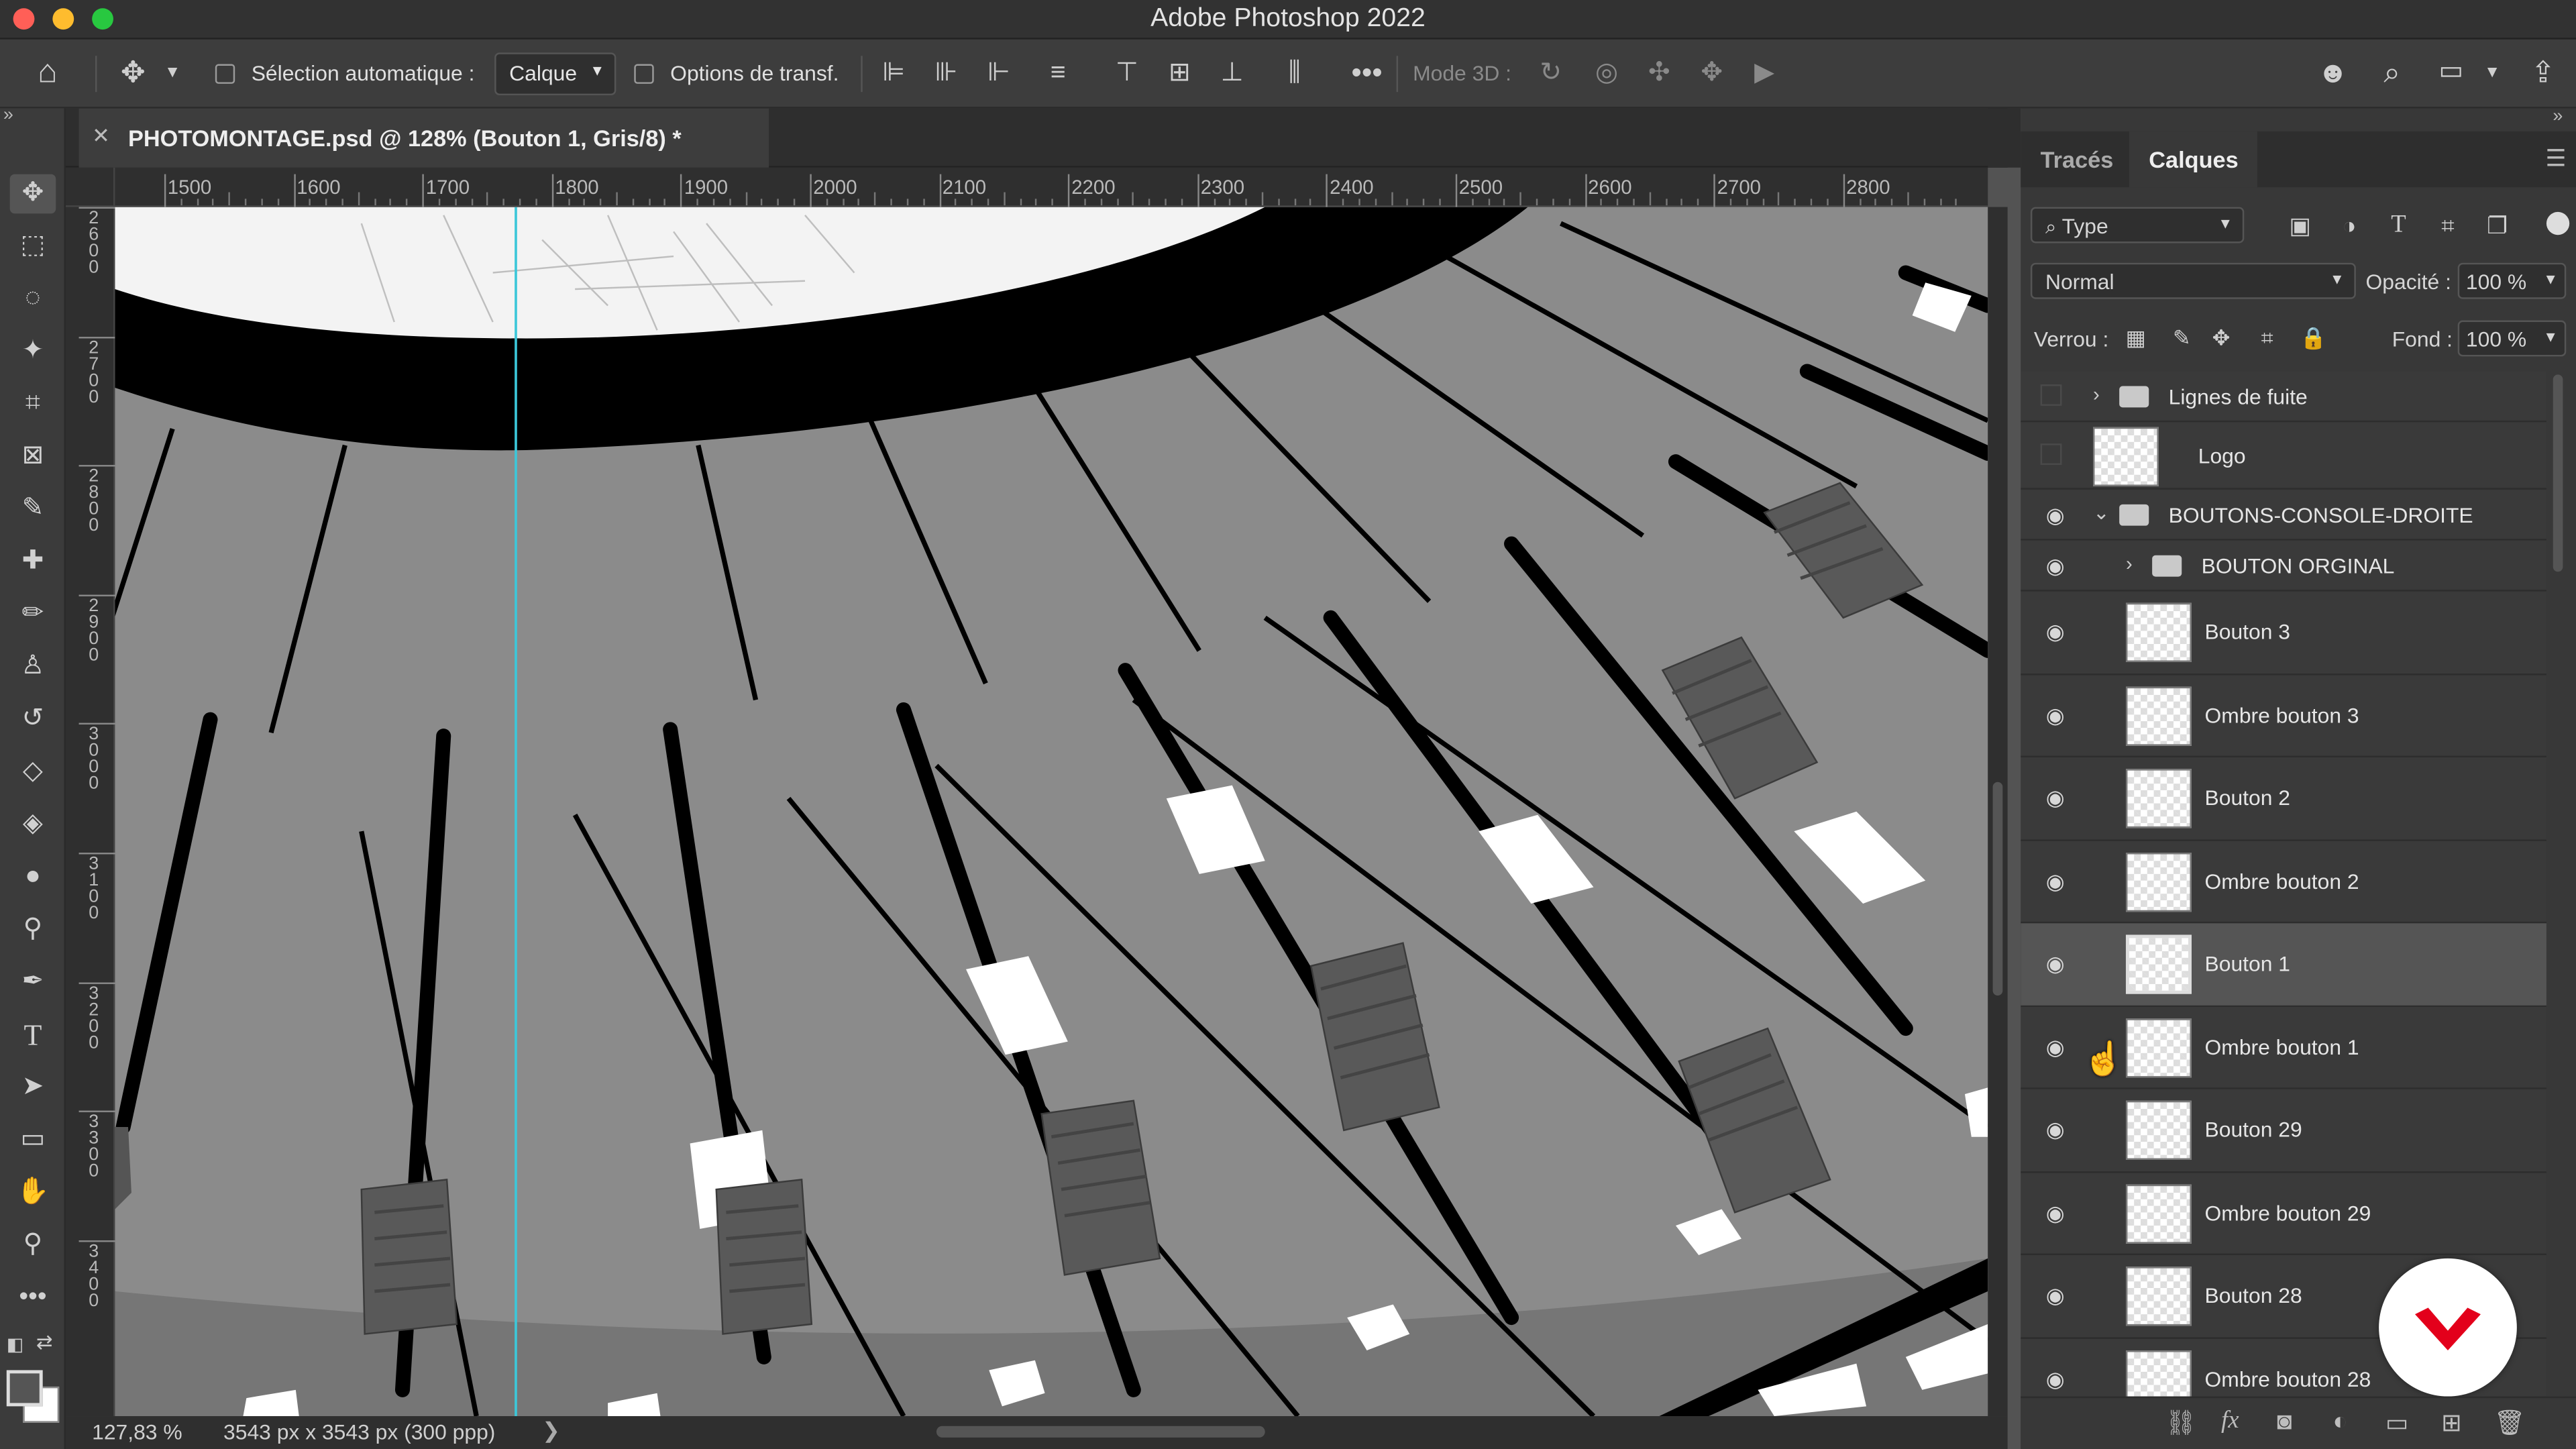 The height and width of the screenshot is (1449, 2576). Describe the element at coordinates (33, 246) in the screenshot. I see `marquee-tool-icon: ⬚` at that location.